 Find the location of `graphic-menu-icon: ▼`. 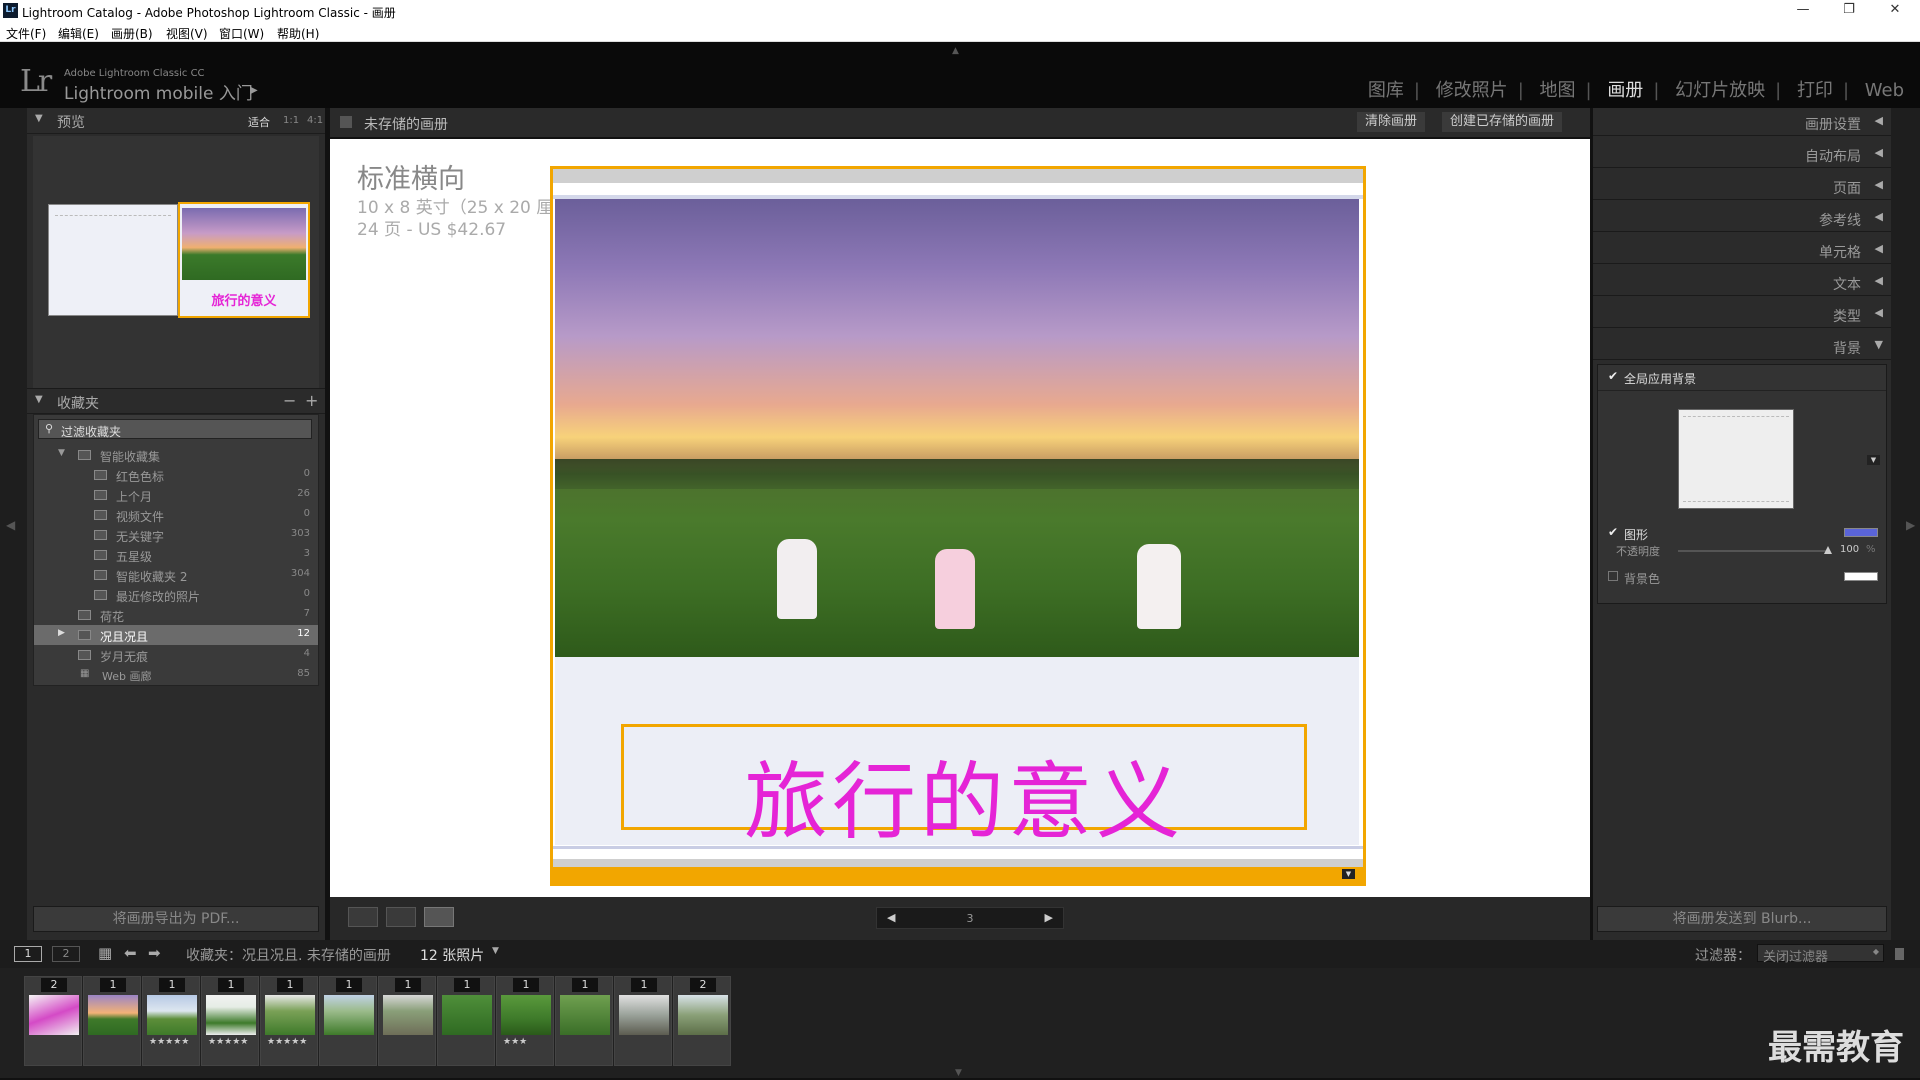

graphic-menu-icon: ▼ is located at coordinates (1873, 460).